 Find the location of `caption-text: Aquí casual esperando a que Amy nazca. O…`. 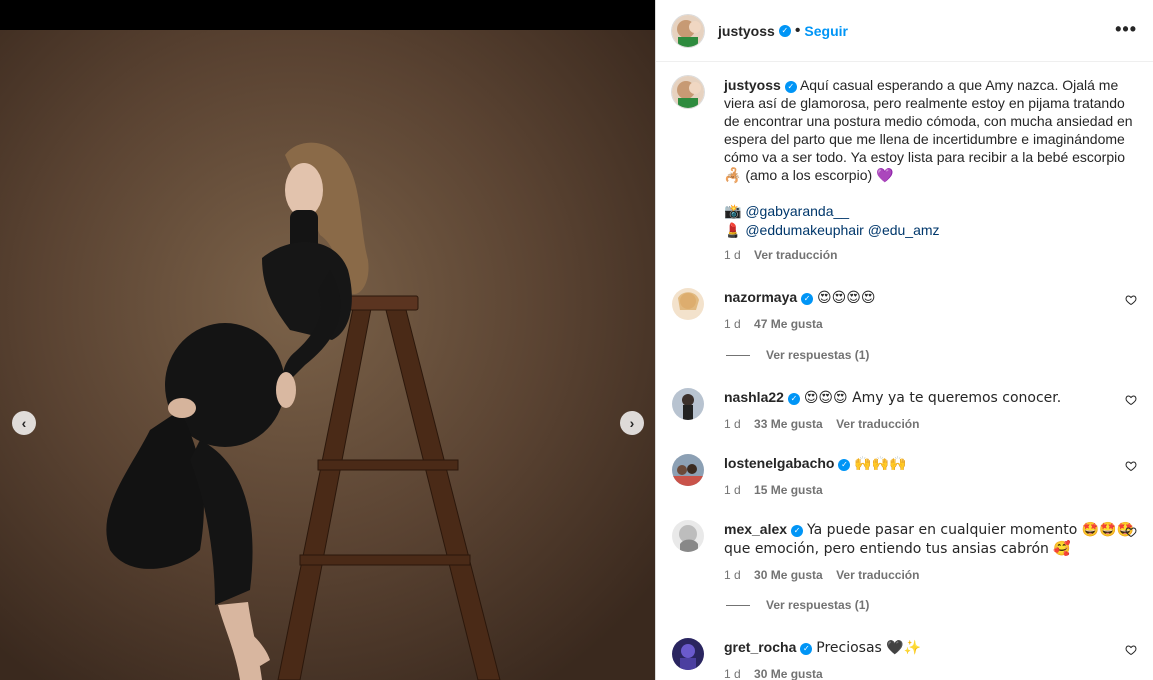

caption-text: Aquí casual esperando a que Amy nazca. O… is located at coordinates (928, 130).